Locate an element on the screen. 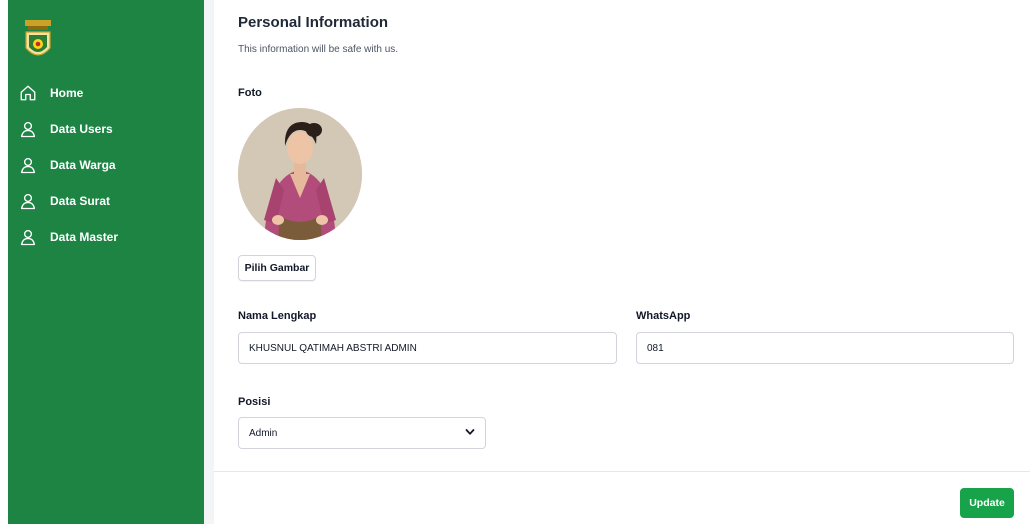 The width and height of the screenshot is (1030, 524). chevron-down-icon is located at coordinates (470, 433).